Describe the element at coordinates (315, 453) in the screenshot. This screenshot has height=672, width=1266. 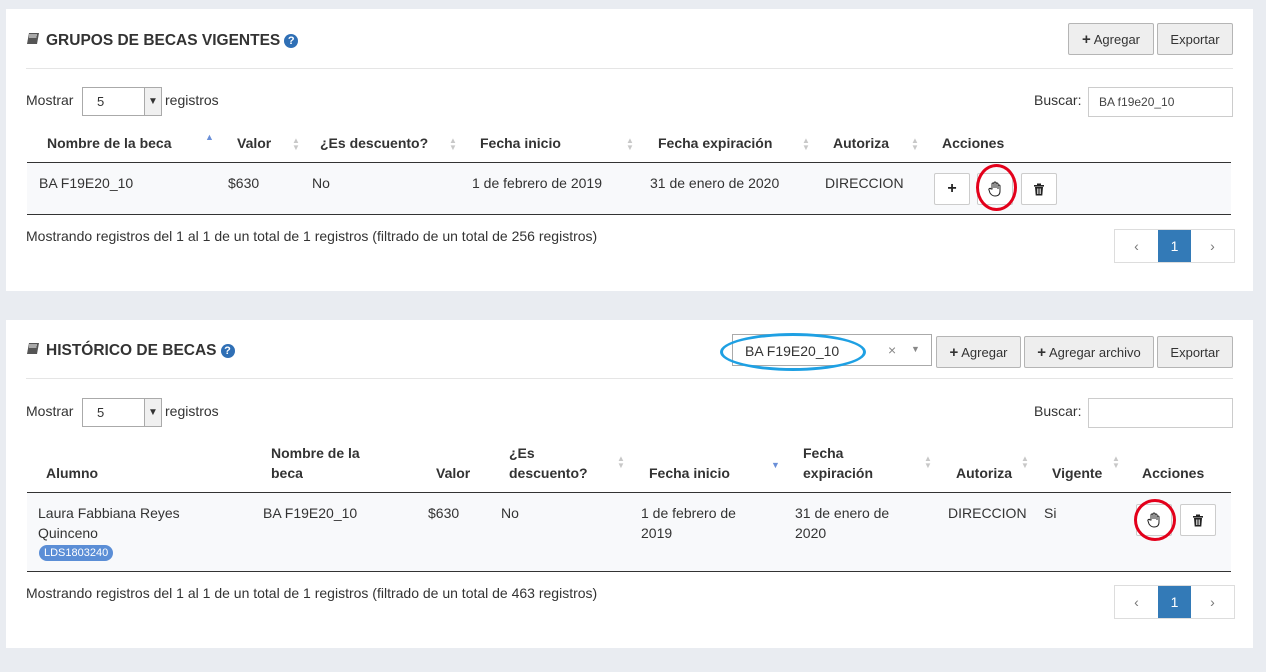
I see `col-header-nombre-line1: Nombre de la` at that location.